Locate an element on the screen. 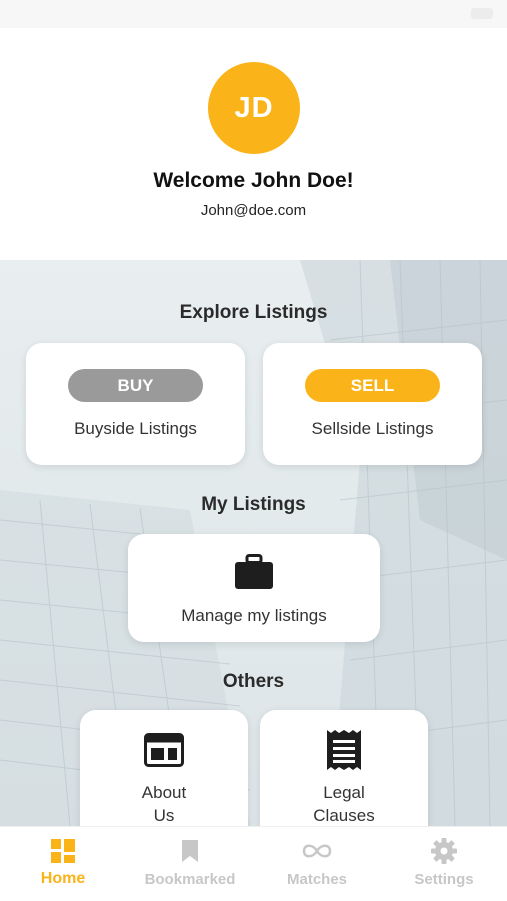  tab-settings-label: Settings is located at coordinates (444, 879).